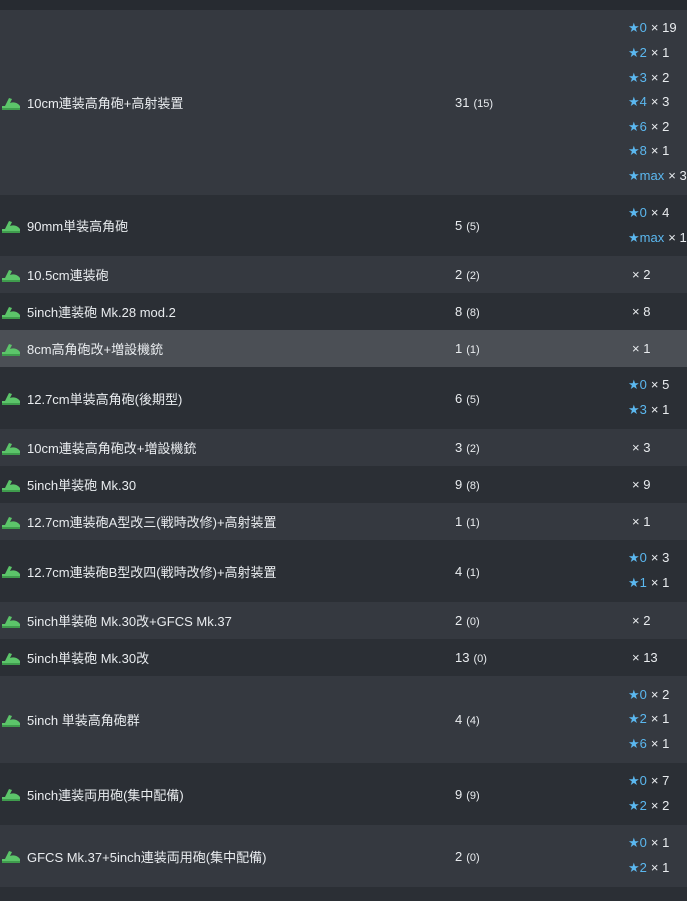  What do you see at coordinates (343, 521) in the screenshot?
I see `table-row: 12.7cm連装砲A型改三(戦時改修)+高射装置 1 (1) × 1` at bounding box center [343, 521].